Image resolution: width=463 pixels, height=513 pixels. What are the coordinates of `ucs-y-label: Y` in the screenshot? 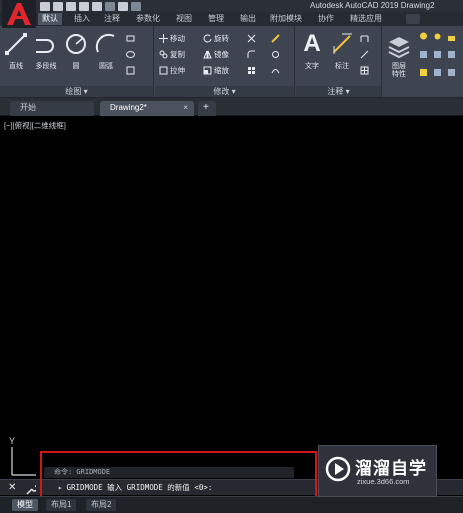 It's located at (12, 441).